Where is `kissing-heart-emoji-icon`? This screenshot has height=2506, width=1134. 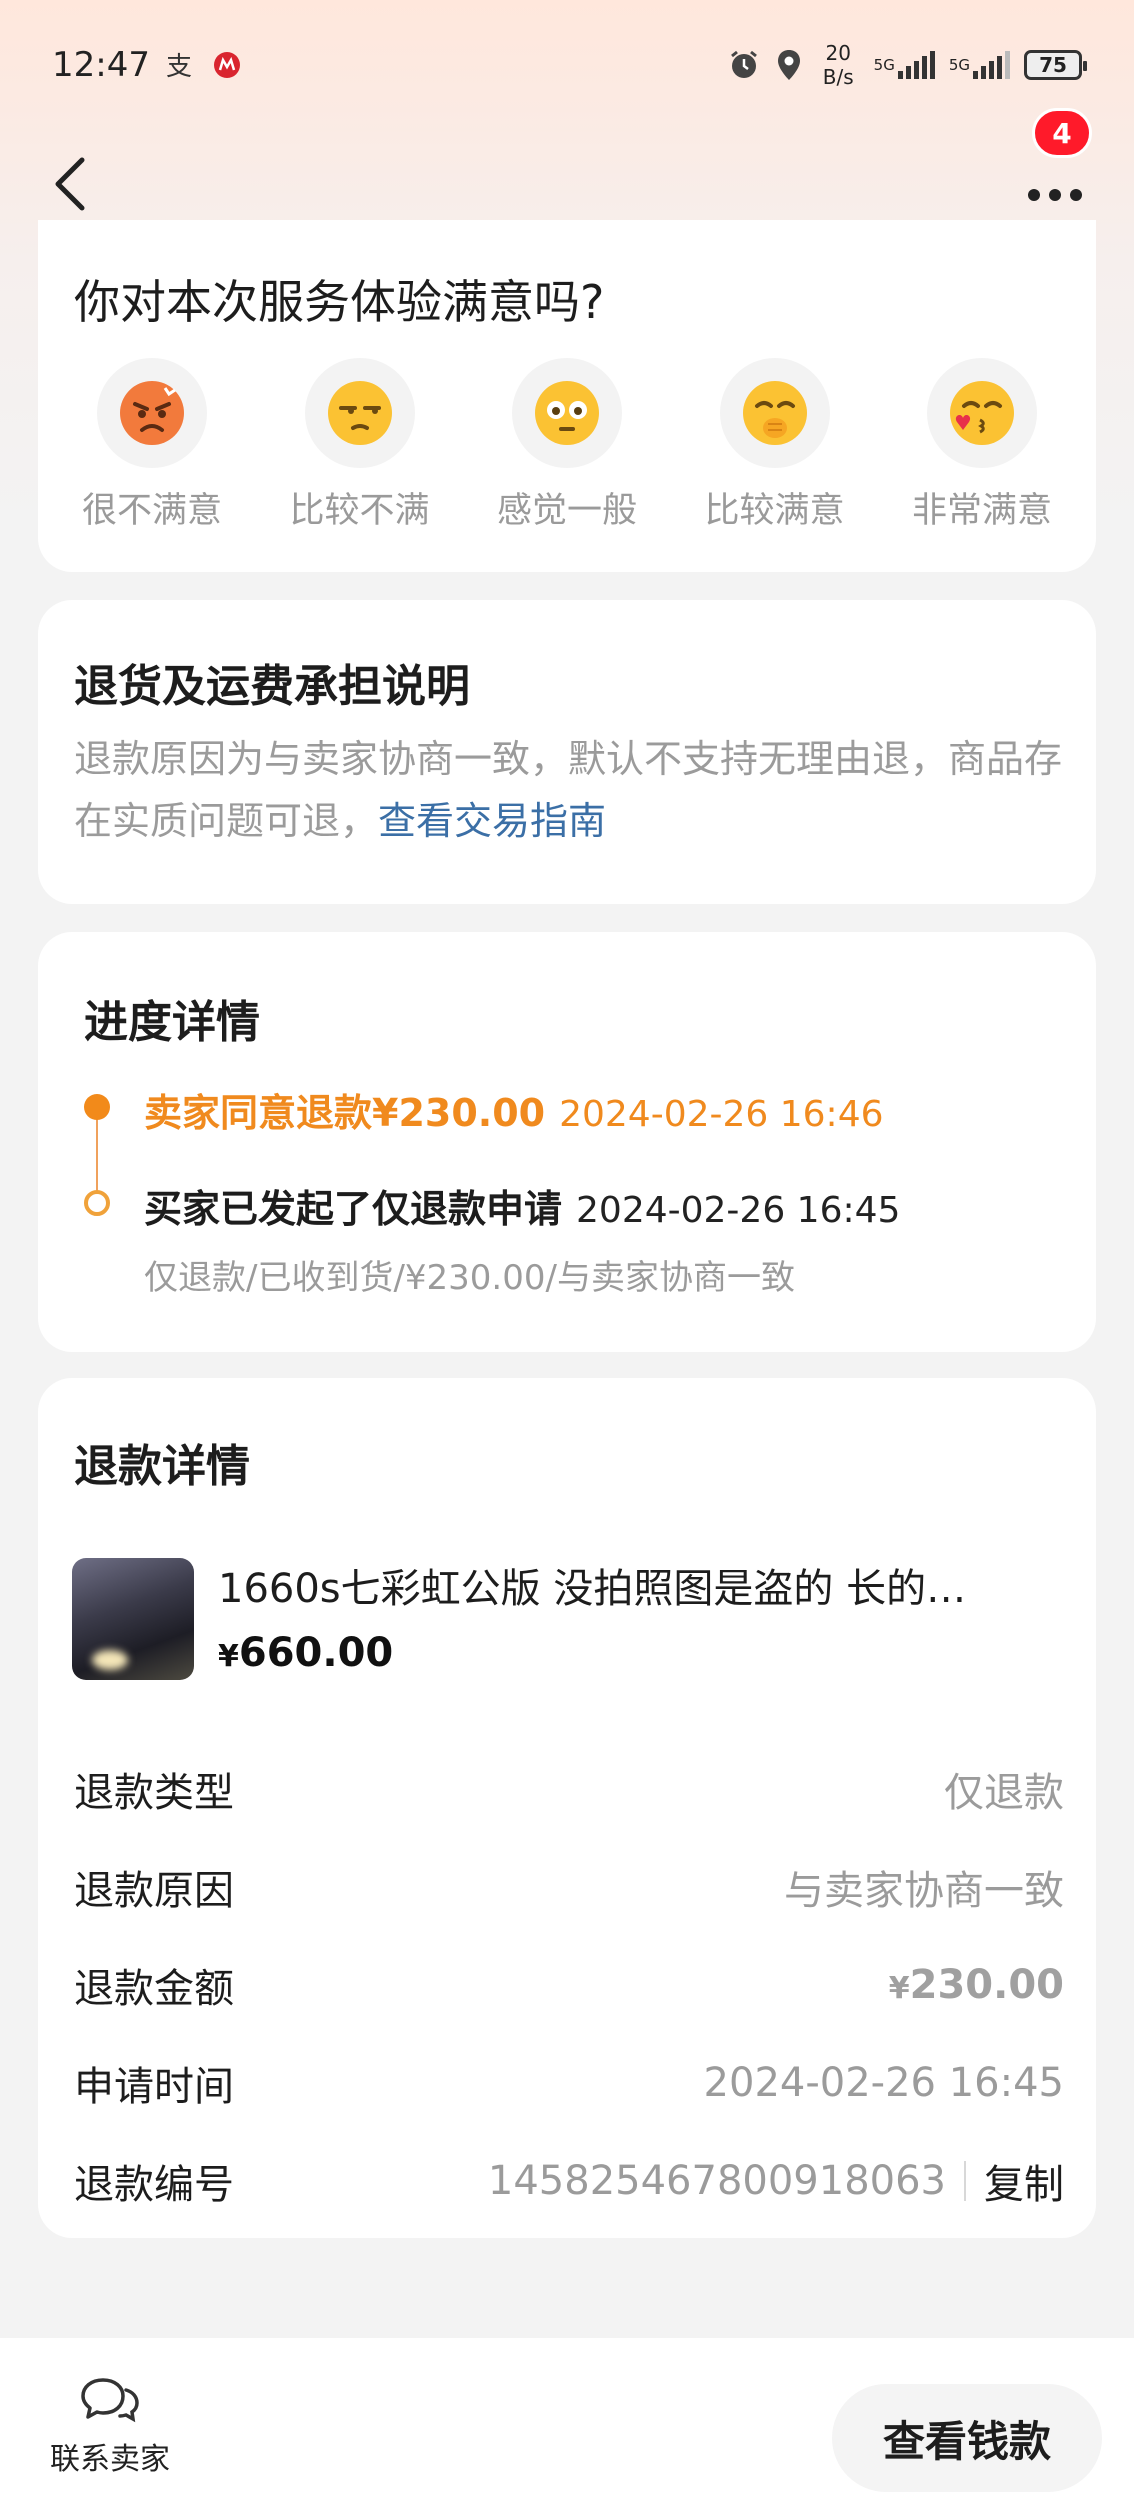 kissing-heart-emoji-icon is located at coordinates (982, 413).